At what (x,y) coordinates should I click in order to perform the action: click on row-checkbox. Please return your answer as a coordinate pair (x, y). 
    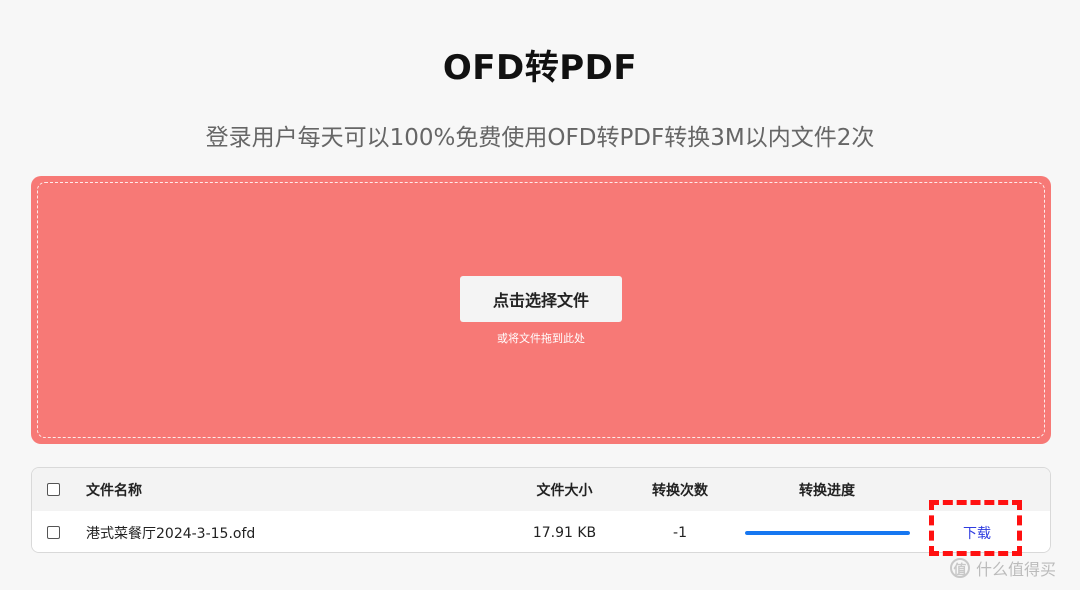
    Looking at the image, I should click on (53, 532).